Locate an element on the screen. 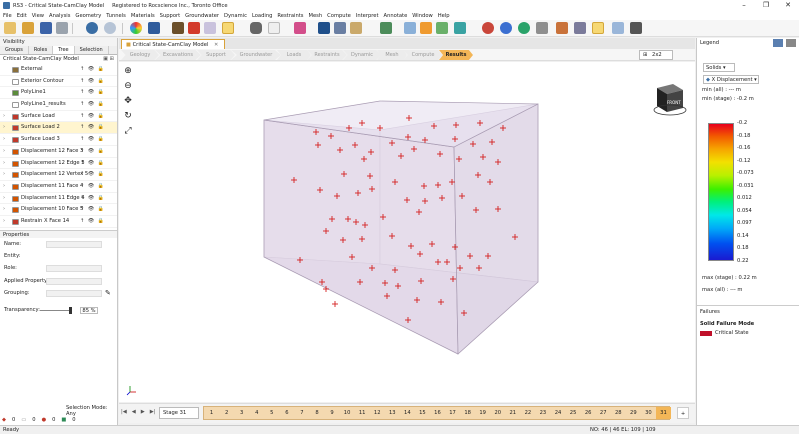 This screenshot has width=799, height=434. stage-number: 21 is located at coordinates (512, 413).